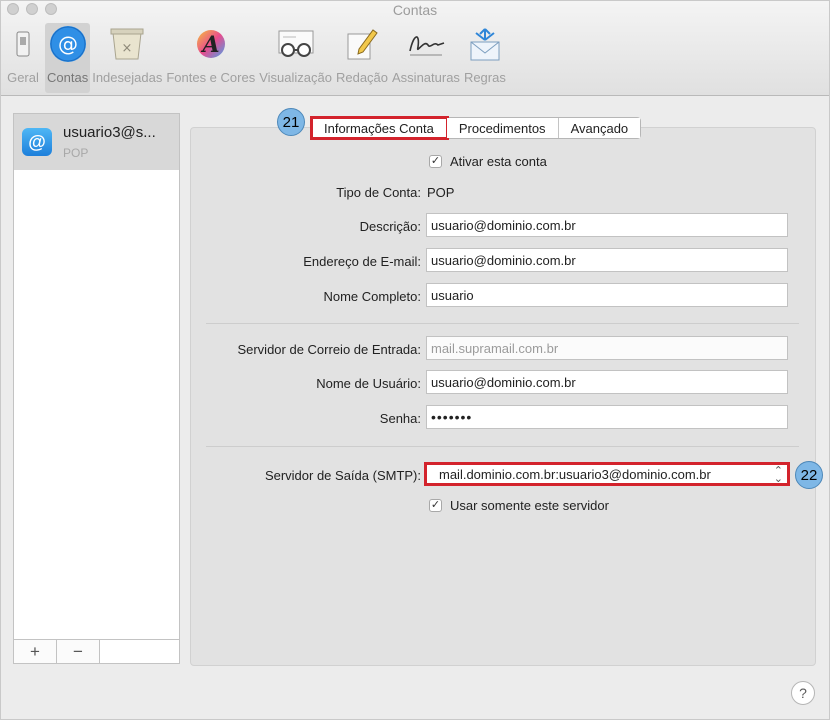 Image resolution: width=830 pixels, height=720 pixels. I want to click on account-type-label: Tipo de Conta:, so click(378, 192).